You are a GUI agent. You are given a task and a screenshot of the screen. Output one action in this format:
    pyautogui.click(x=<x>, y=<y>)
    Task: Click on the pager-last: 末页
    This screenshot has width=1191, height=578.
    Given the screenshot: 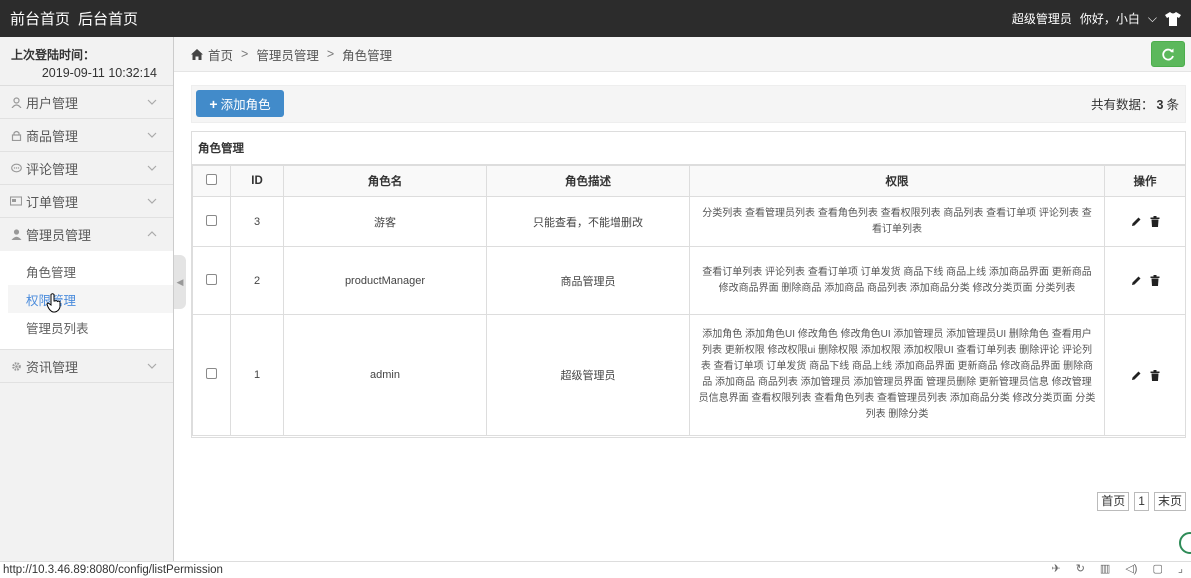 What is the action you would take?
    pyautogui.click(x=1169, y=501)
    